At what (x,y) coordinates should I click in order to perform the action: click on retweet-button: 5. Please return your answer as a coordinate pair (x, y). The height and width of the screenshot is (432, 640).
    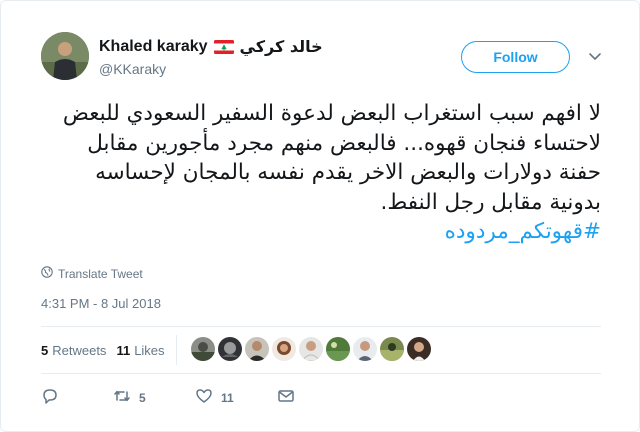
    Looking at the image, I should click on (154, 397).